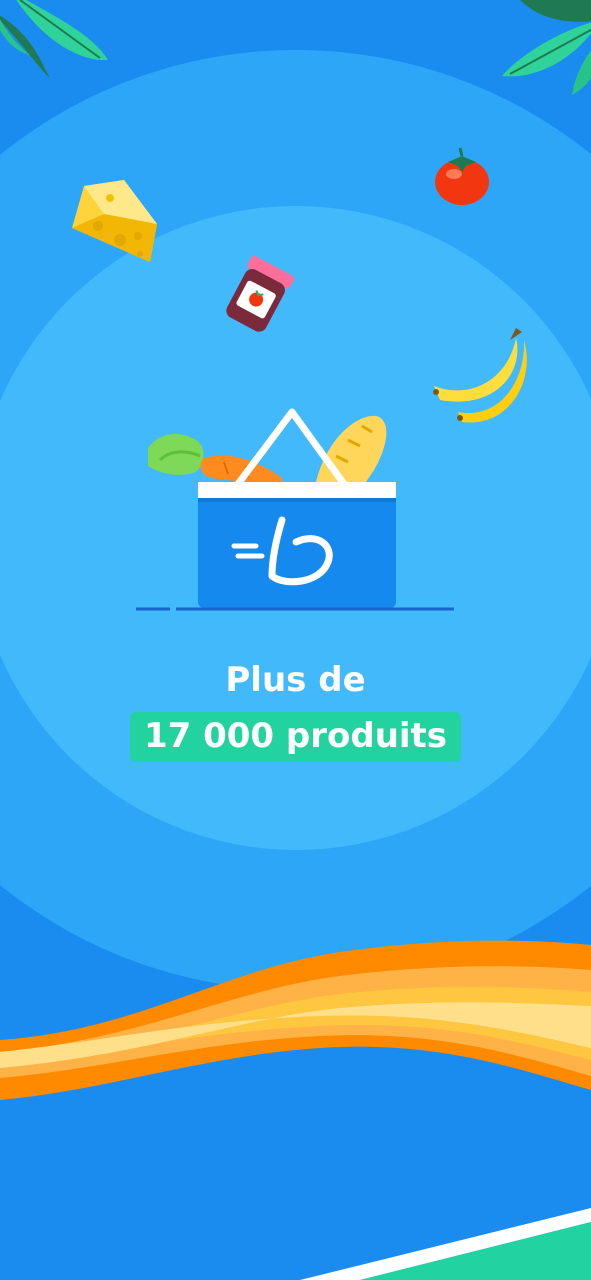 The width and height of the screenshot is (591, 1280). Describe the element at coordinates (295, 680) in the screenshot. I see `headline-line1: Plus de` at that location.